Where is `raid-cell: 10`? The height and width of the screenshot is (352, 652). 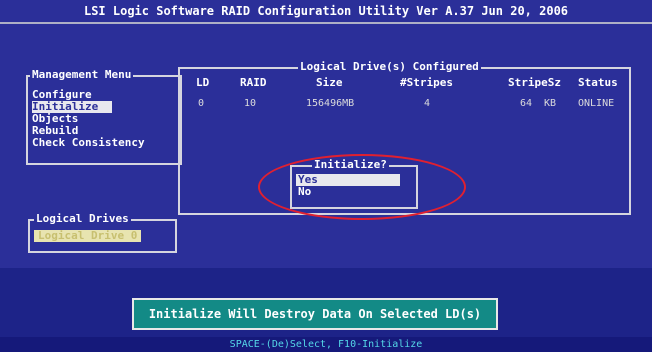
raid-cell: 10 is located at coordinates (250, 103).